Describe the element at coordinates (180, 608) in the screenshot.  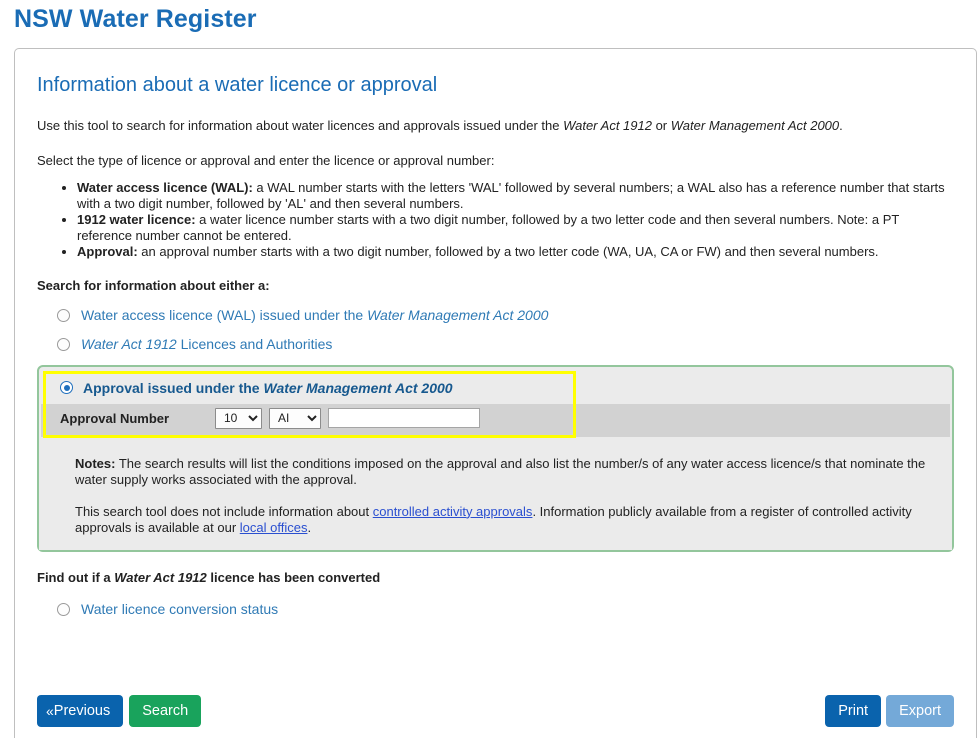
I see `radio-label-conversion-status: Water licence conversion status` at that location.